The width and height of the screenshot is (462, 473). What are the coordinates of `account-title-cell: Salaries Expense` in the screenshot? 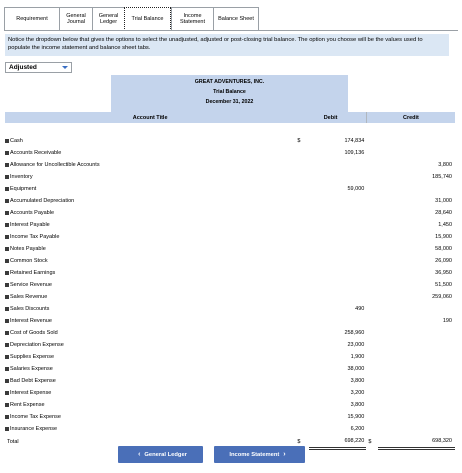 It's located at (150, 369).